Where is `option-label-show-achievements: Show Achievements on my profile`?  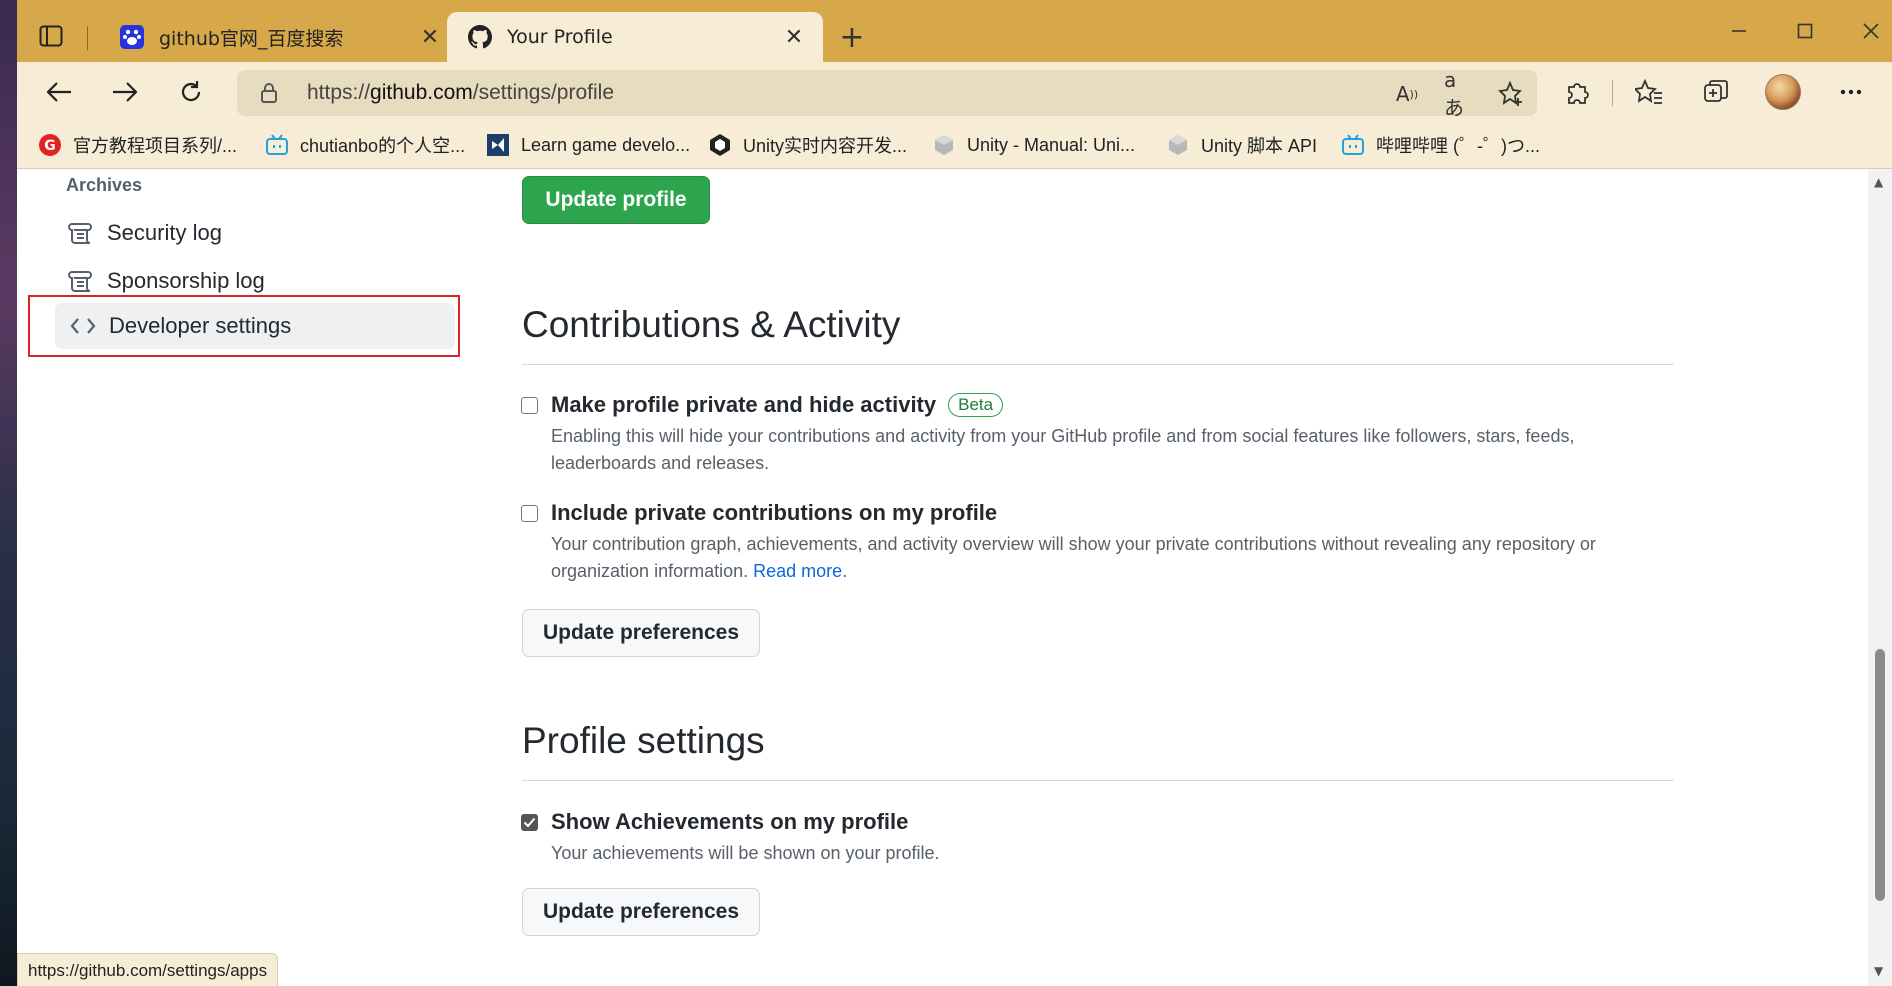
option-label-show-achievements: Show Achievements on my profile is located at coordinates (730, 821).